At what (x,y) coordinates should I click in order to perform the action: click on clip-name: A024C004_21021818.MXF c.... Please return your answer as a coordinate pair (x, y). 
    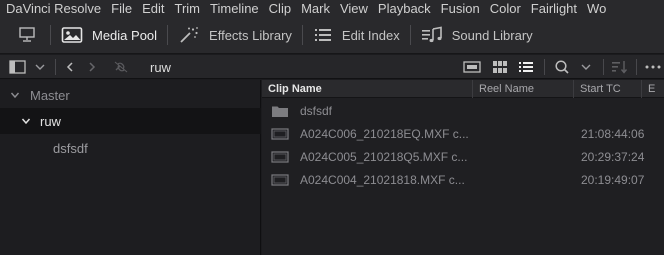
    Looking at the image, I should click on (382, 180).